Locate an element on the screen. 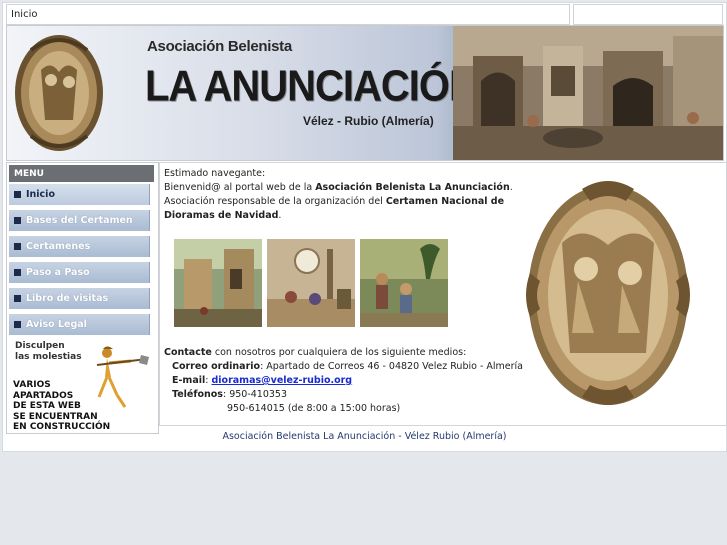 This screenshot has width=727, height=545. email-row: E-mail: dioramas@velez-rubio.org is located at coordinates (262, 380).